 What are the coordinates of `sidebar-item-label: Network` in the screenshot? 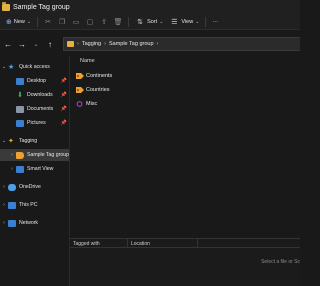 It's located at (29, 223).